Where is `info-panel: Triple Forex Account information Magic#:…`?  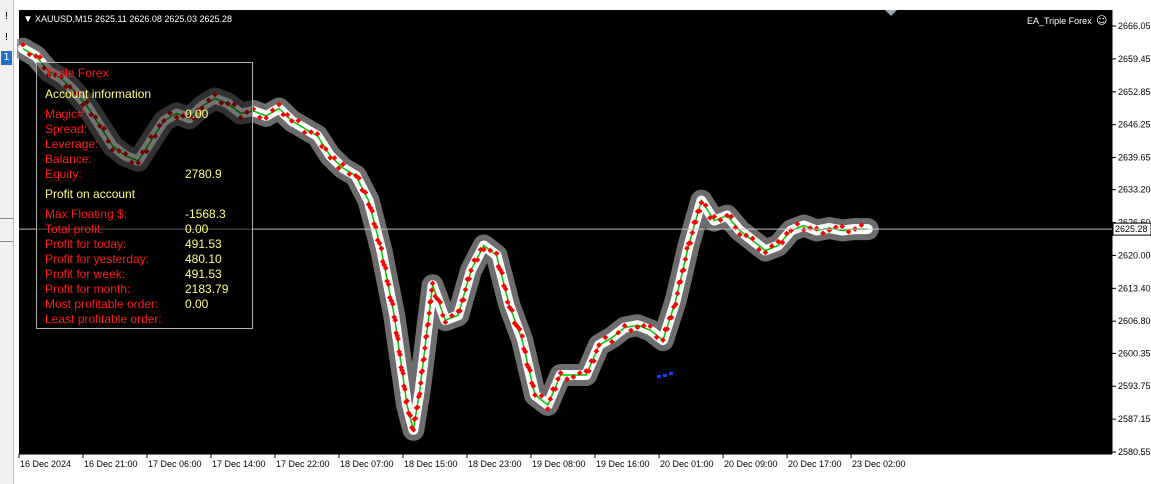
info-panel: Triple Forex Account information Magic#:… is located at coordinates (144, 195).